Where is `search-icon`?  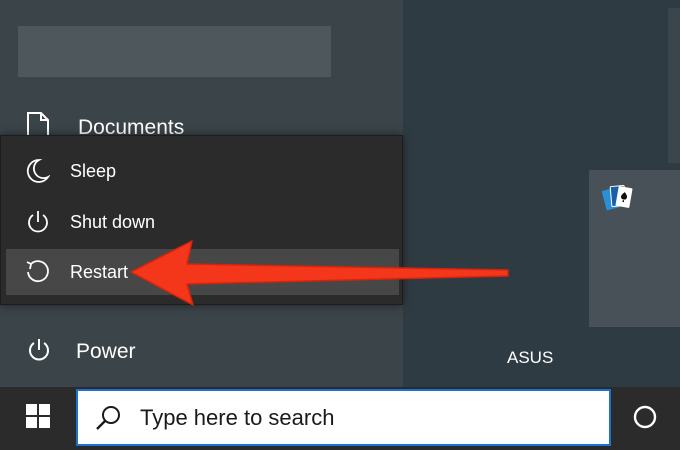
search-icon is located at coordinates (110, 418).